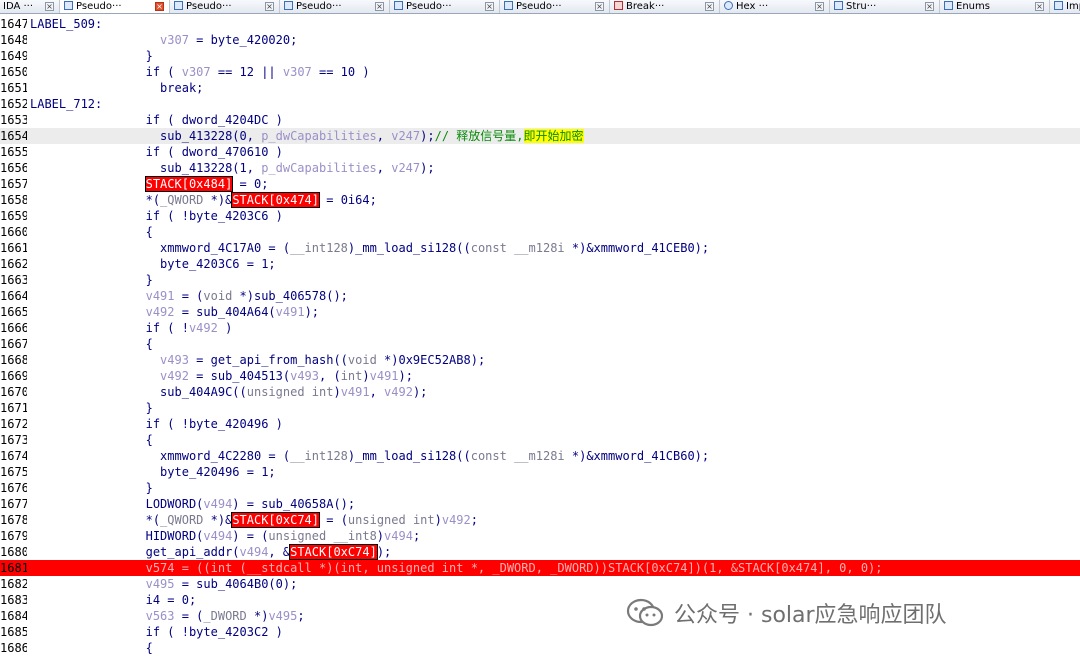  What do you see at coordinates (200, 72) in the screenshot?
I see `code-text: if ( v307 == 12 || v307 == 10 )` at bounding box center [200, 72].